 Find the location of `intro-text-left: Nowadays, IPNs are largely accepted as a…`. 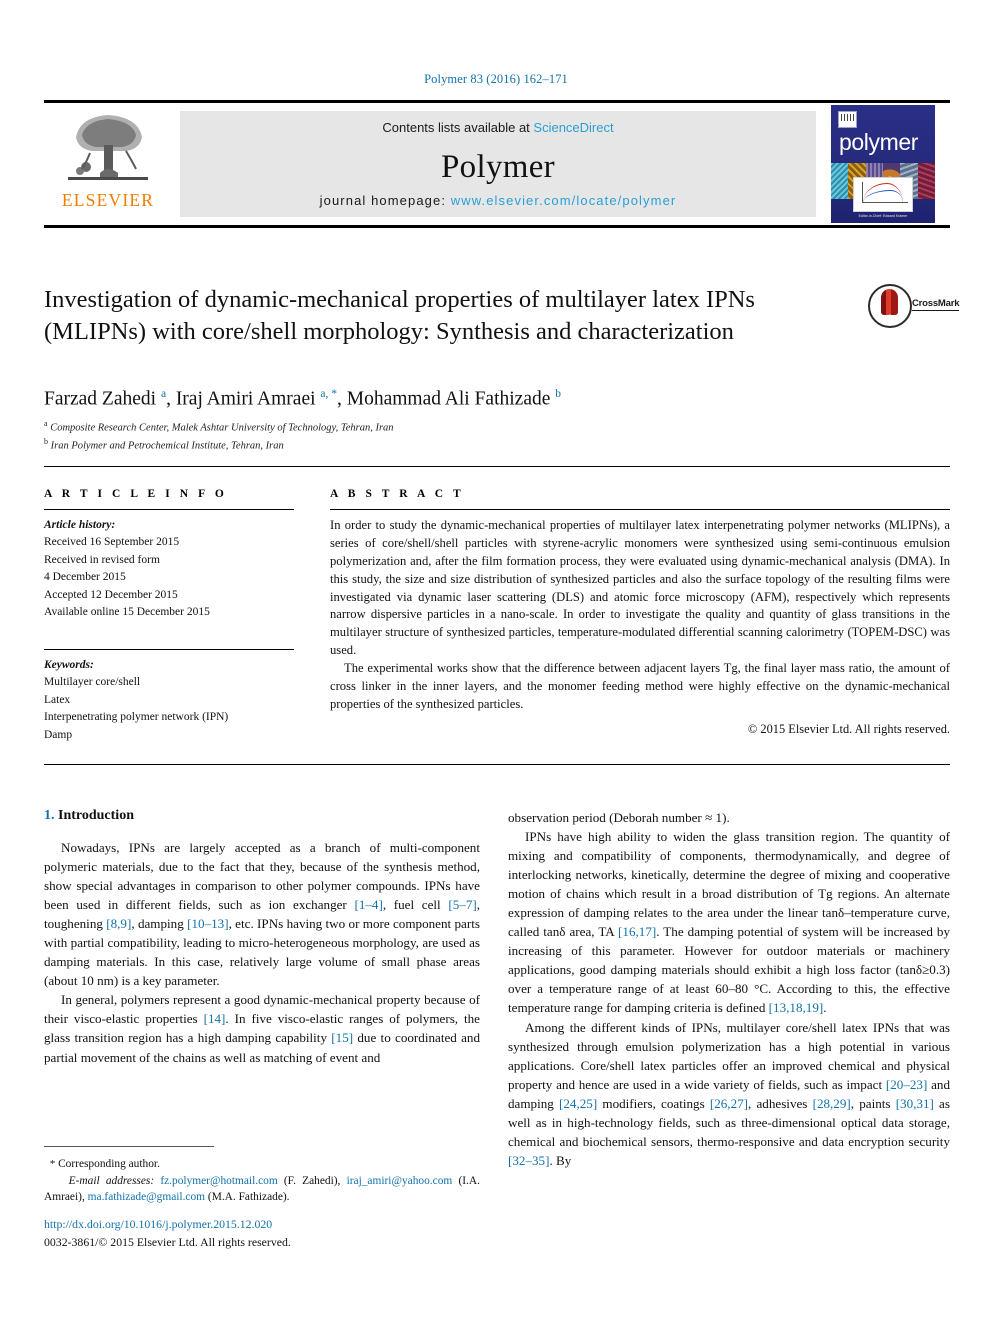

intro-text-left: Nowadays, IPNs are largely accepted as a… is located at coordinates (262, 952).